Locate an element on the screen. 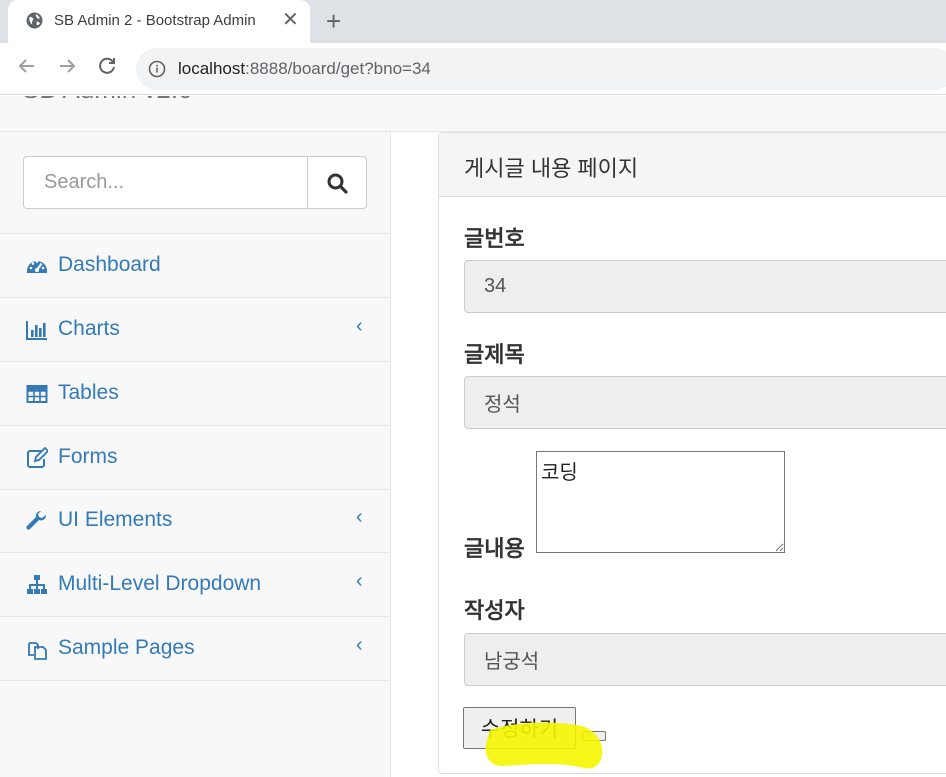 The height and width of the screenshot is (777, 946). close-icon: ✕ is located at coordinates (290, 20).